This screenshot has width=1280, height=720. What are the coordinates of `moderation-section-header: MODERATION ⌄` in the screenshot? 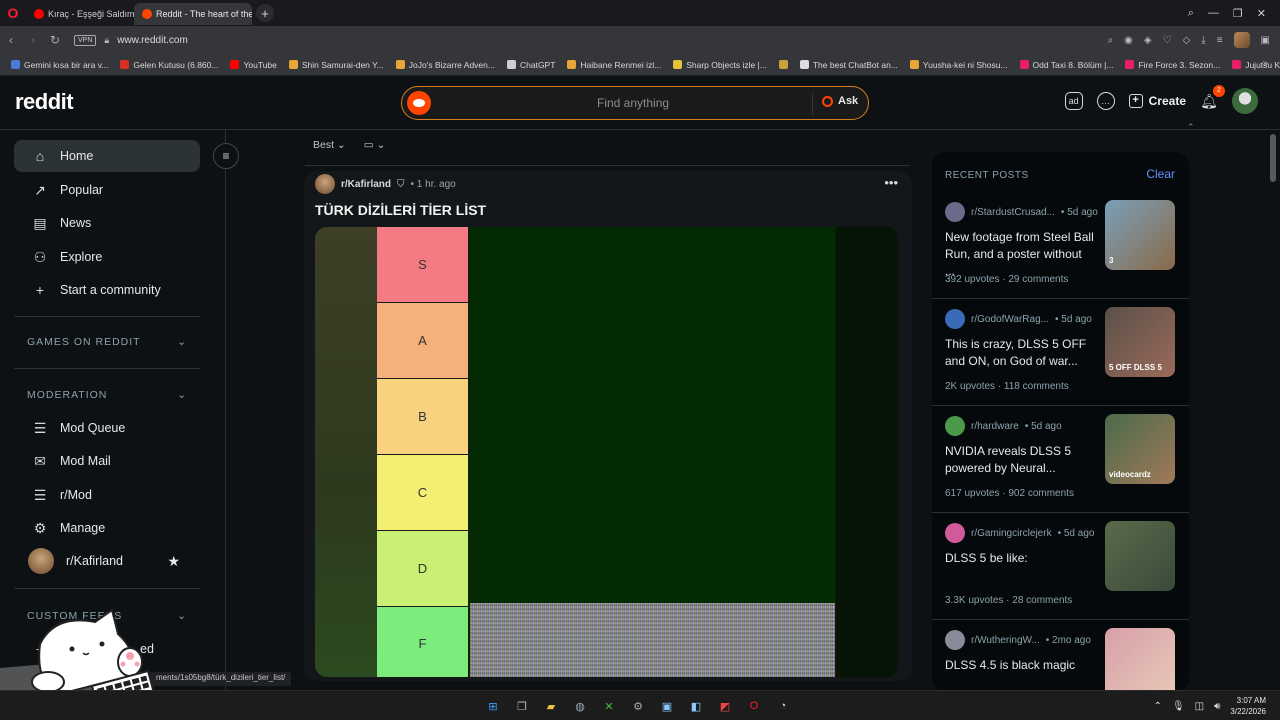 It's located at (107, 395).